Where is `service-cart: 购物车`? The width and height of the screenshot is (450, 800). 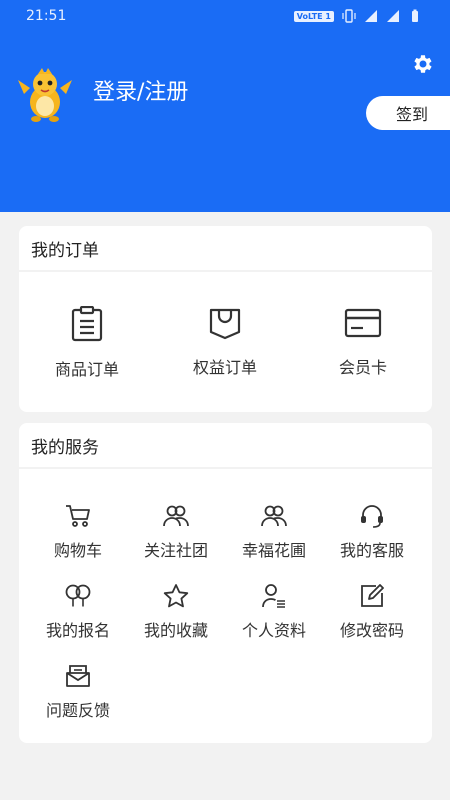 service-cart: 购物车 is located at coordinates (78, 532).